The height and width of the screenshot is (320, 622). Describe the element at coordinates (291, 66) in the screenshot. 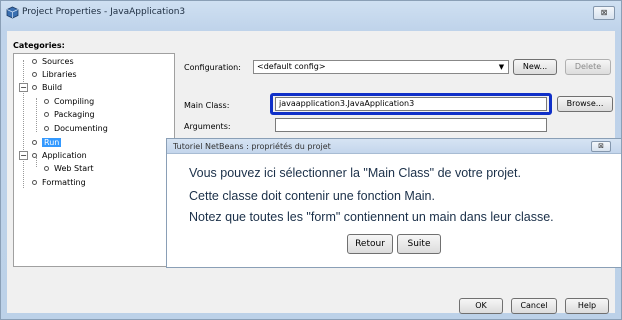

I see `configuration-value: <default config>` at that location.